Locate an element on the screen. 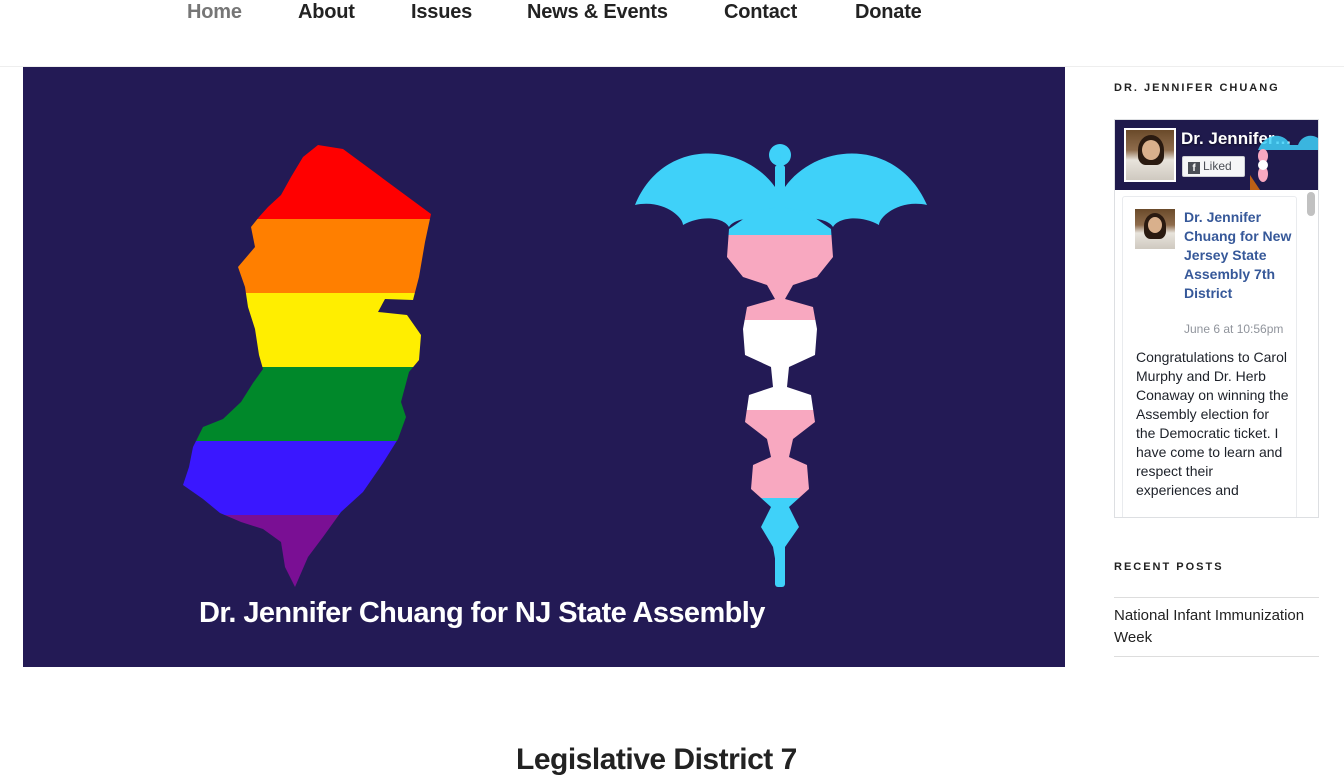 The image size is (1344, 782). nav-news-events: News & Events is located at coordinates (597, 12).